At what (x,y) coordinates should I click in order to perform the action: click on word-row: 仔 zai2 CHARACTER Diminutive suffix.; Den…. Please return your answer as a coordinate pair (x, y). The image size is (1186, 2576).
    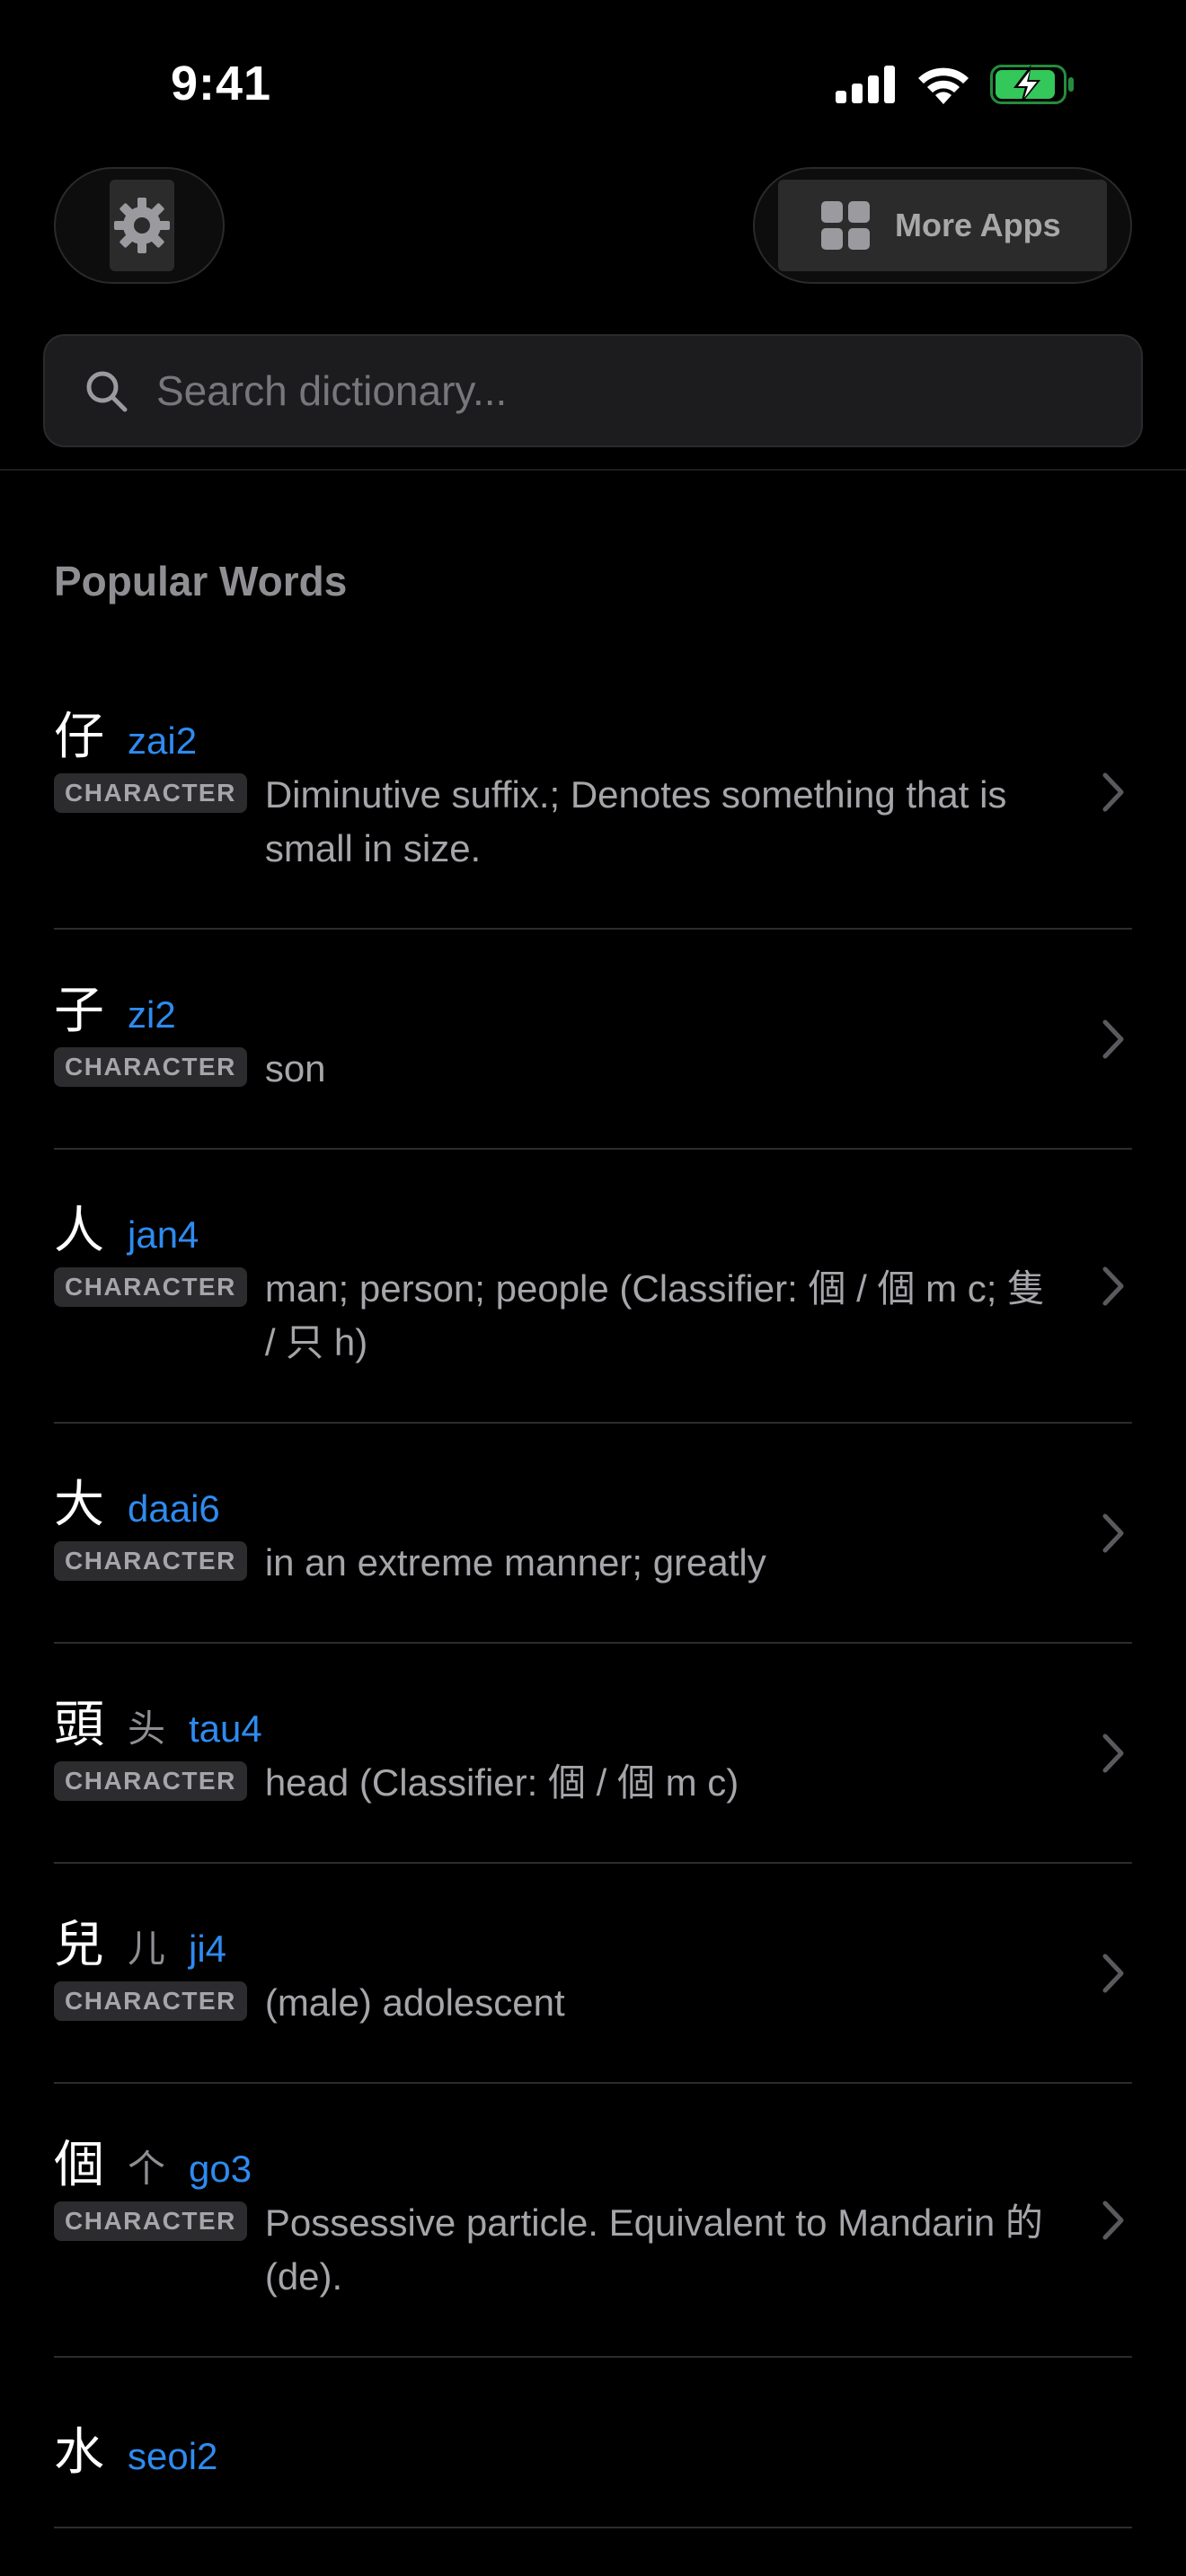
    Looking at the image, I should click on (593, 793).